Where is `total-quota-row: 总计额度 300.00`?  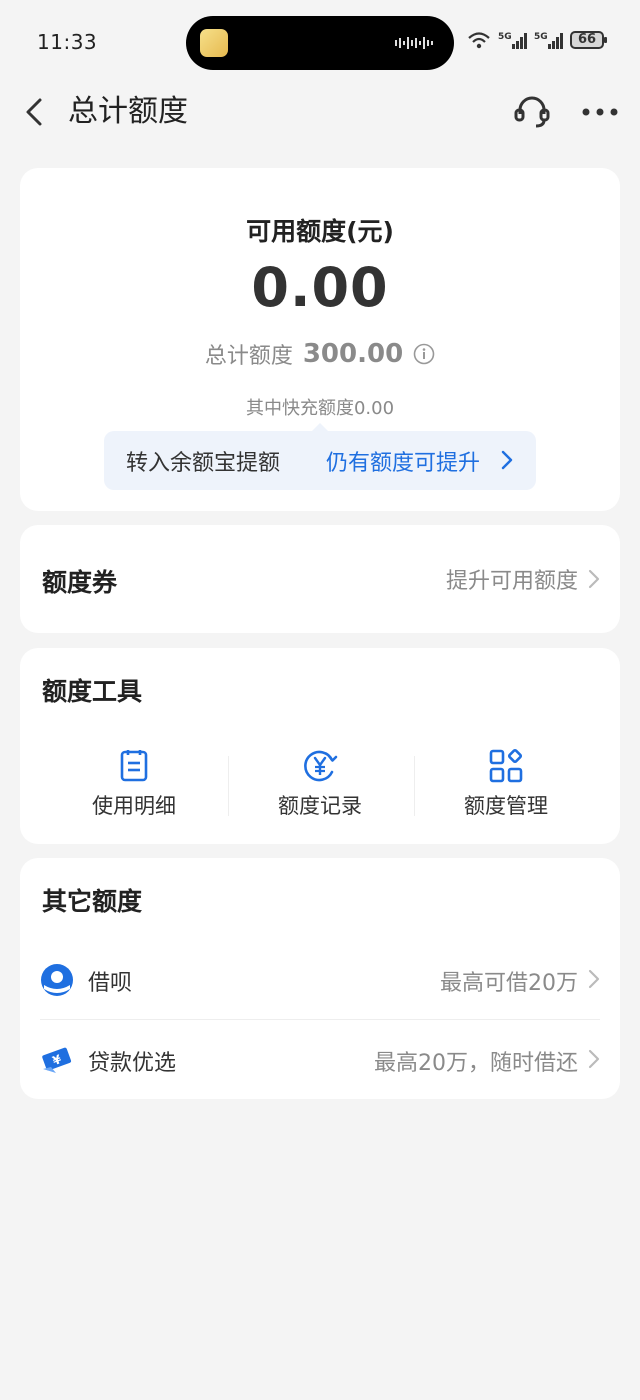 total-quota-row: 总计额度 300.00 is located at coordinates (320, 354).